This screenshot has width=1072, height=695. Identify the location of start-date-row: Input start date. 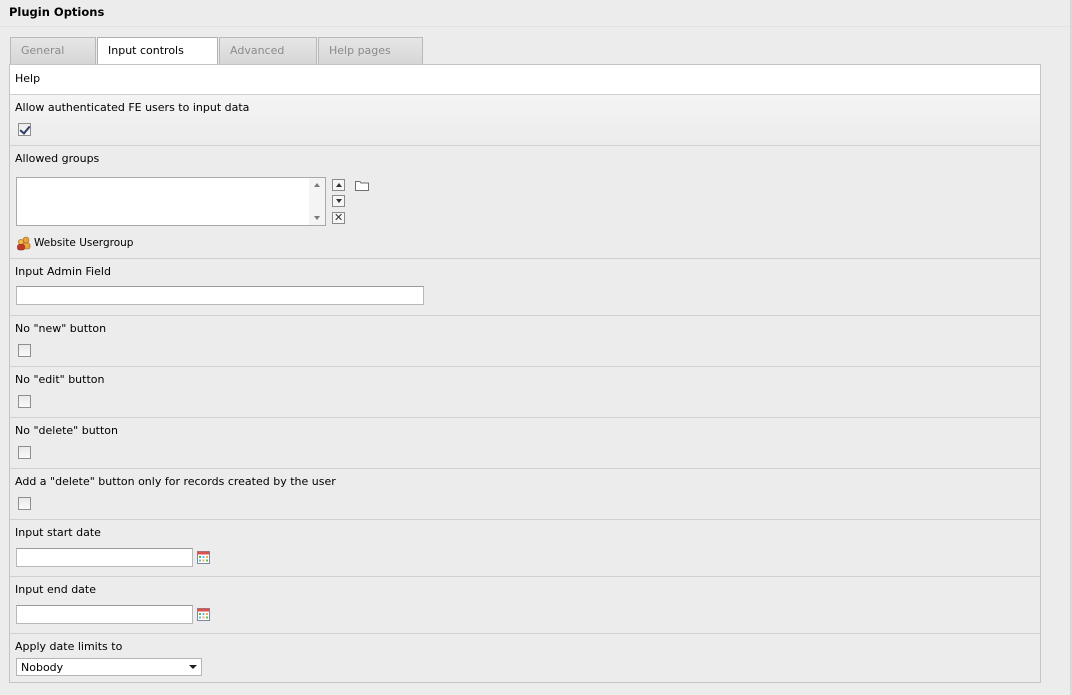
(525, 548).